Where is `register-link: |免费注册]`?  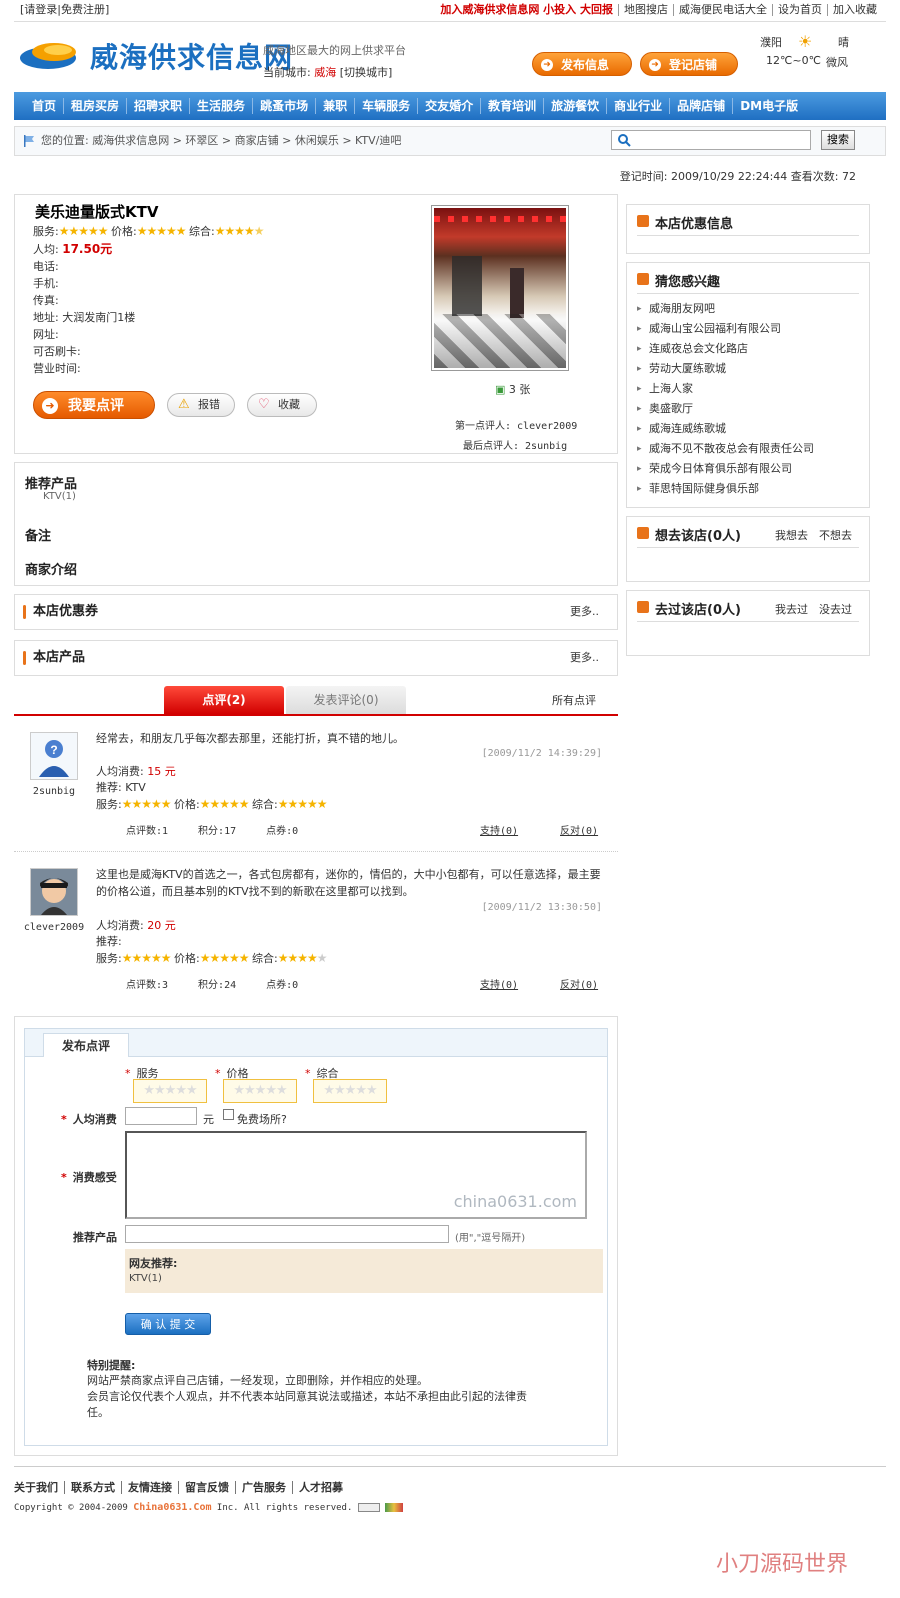 register-link: |免费注册] is located at coordinates (83, 9).